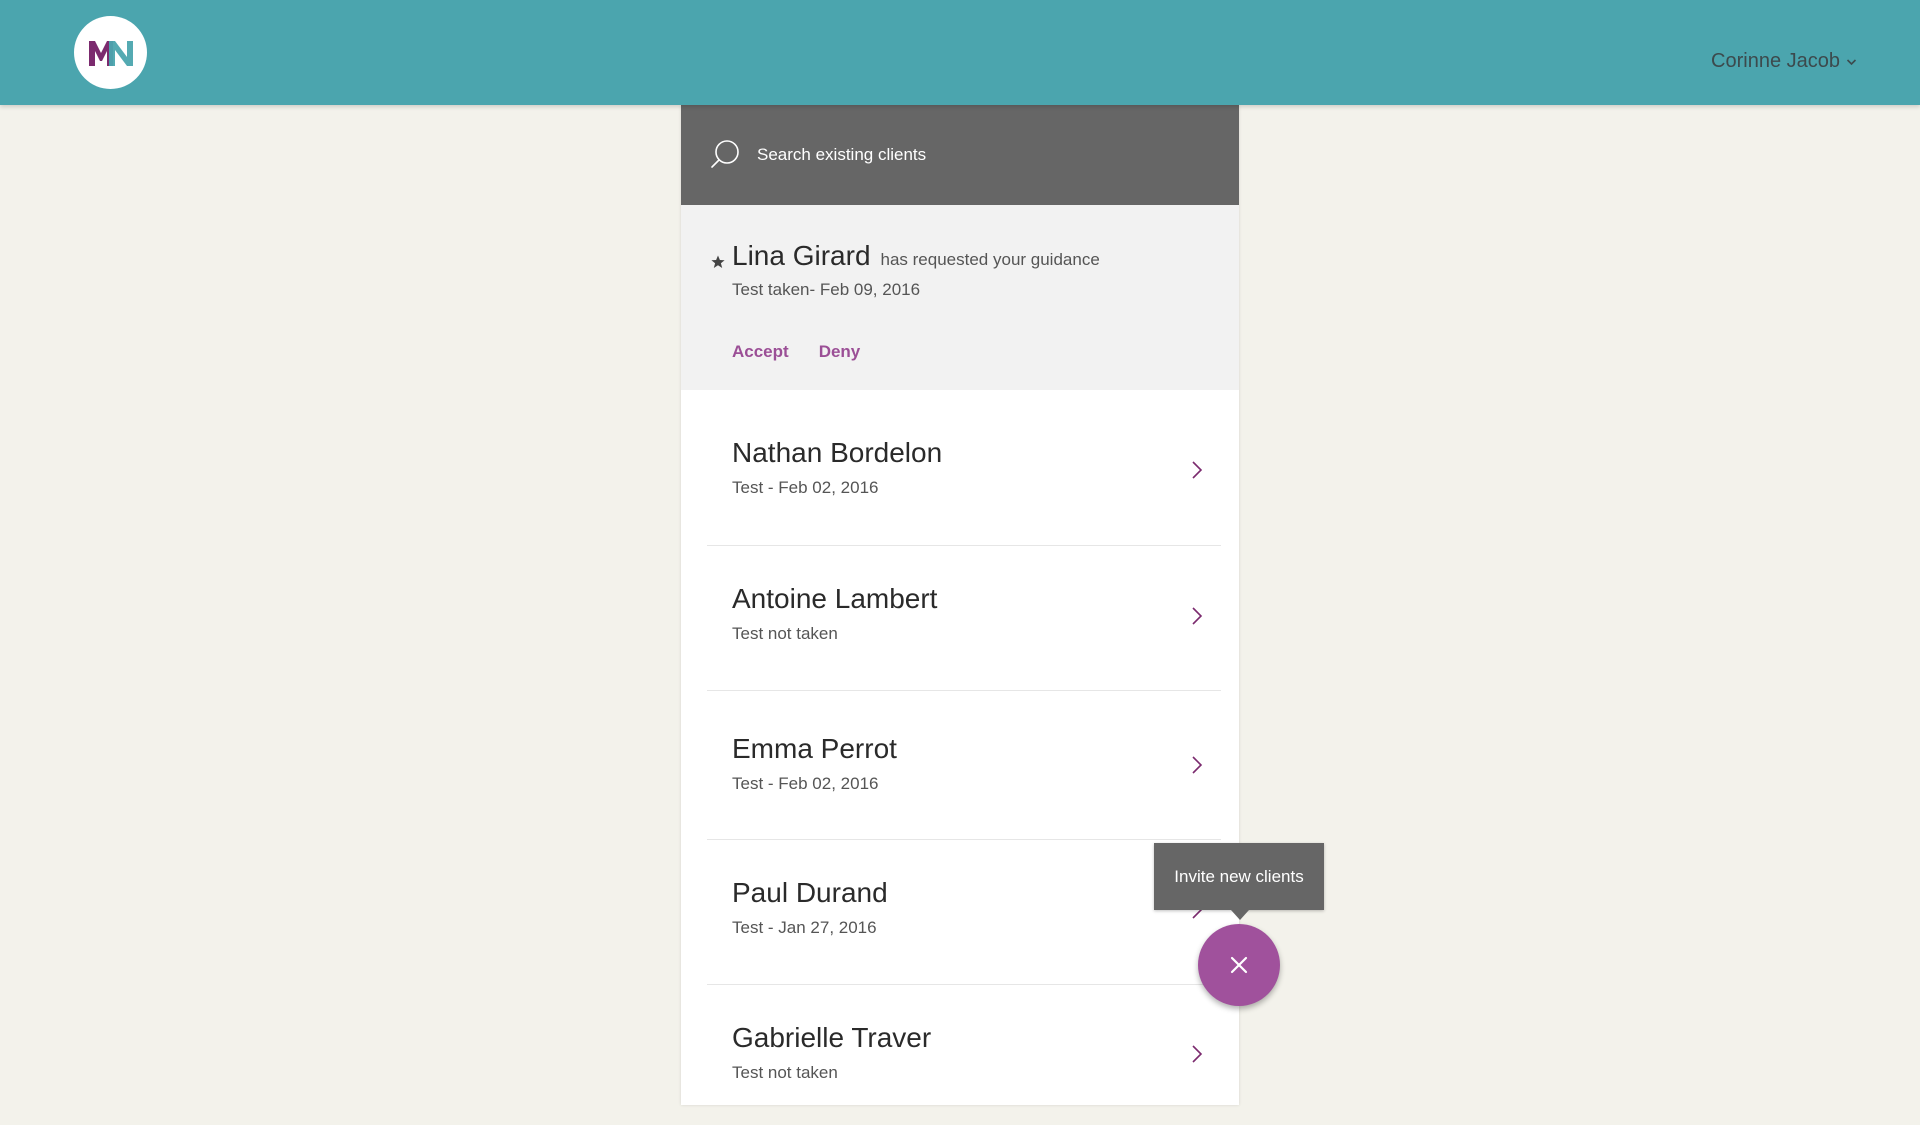 Image resolution: width=1920 pixels, height=1125 pixels. Describe the element at coordinates (835, 598) in the screenshot. I see `client-name: Antoine Lambert` at that location.